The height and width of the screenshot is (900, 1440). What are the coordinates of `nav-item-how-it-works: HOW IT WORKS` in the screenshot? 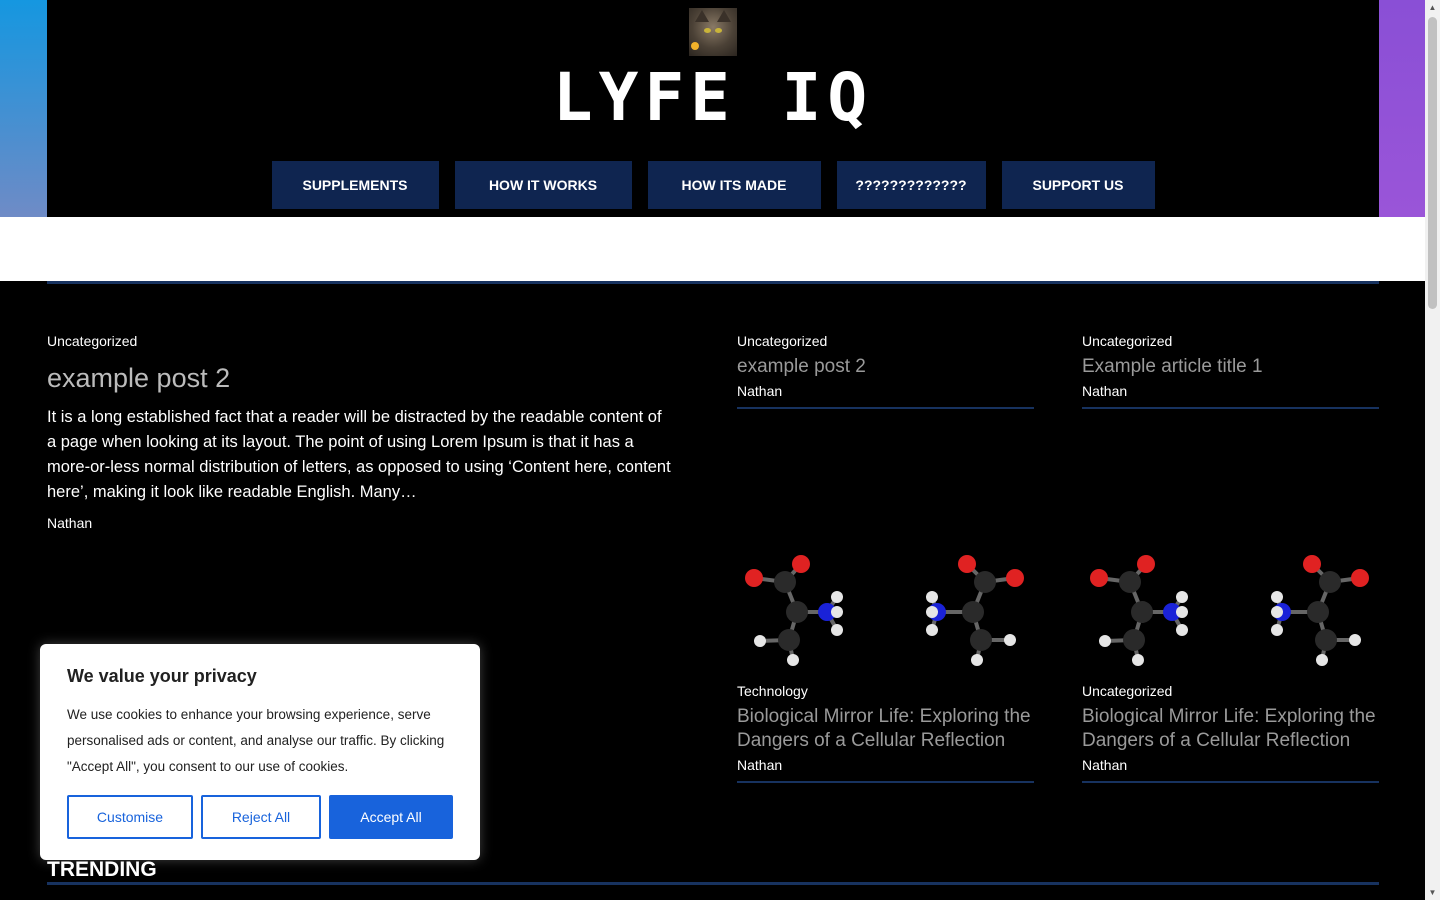 It's located at (543, 185).